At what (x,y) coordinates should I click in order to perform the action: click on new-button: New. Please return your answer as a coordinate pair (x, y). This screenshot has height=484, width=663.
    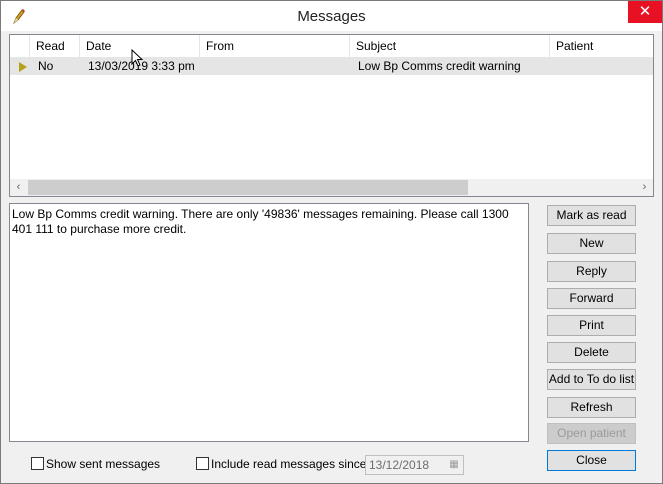
    Looking at the image, I should click on (591, 243).